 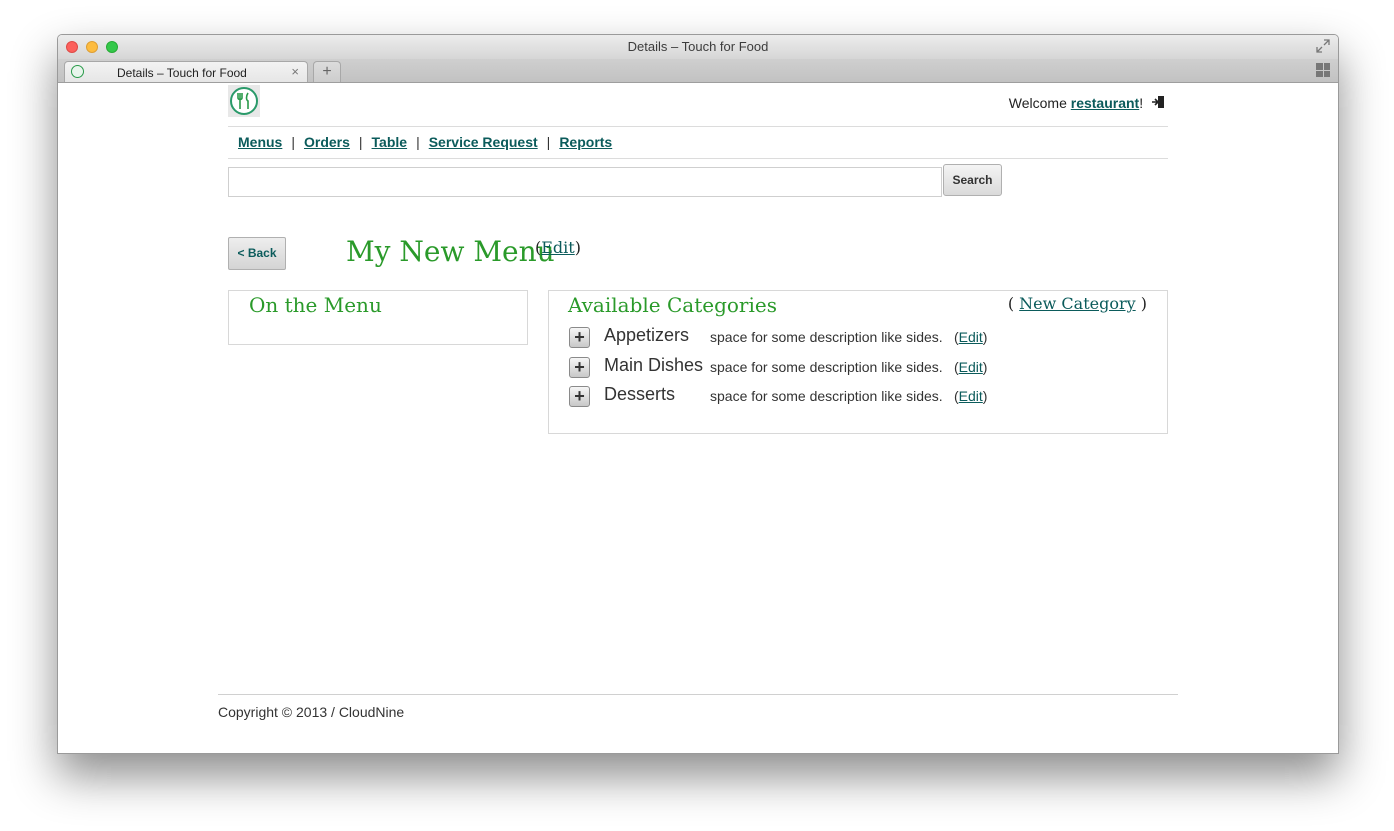 What do you see at coordinates (1039, 103) in the screenshot?
I see `welcome-prefix: Welcome` at bounding box center [1039, 103].